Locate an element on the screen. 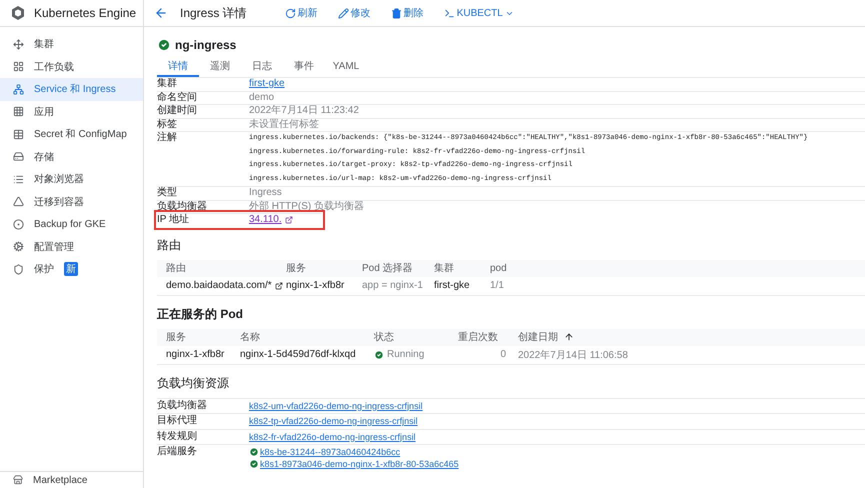 Image resolution: width=865 pixels, height=488 pixels. grid-icon is located at coordinates (18, 66).